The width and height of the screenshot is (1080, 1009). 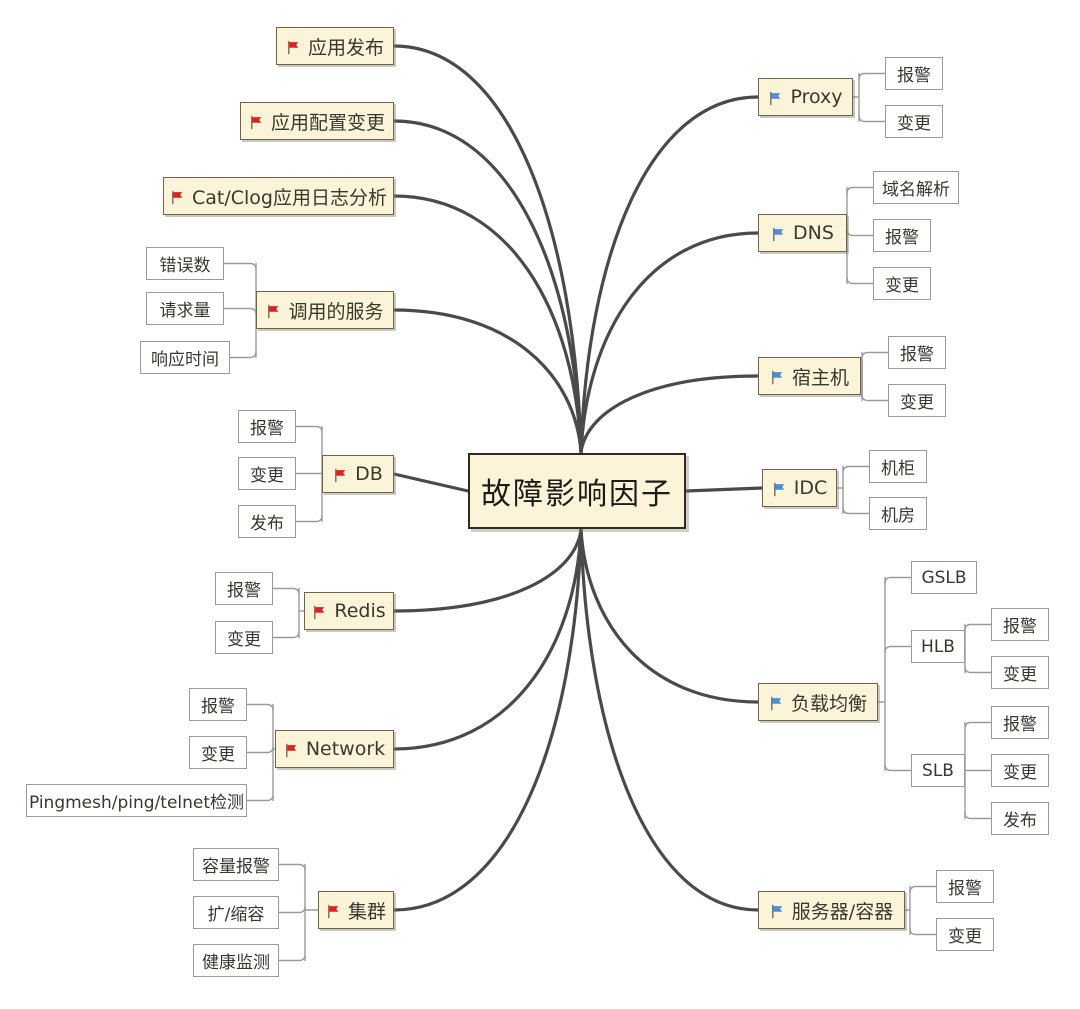 I want to click on root-node: 故障影响因子, so click(x=577, y=491).